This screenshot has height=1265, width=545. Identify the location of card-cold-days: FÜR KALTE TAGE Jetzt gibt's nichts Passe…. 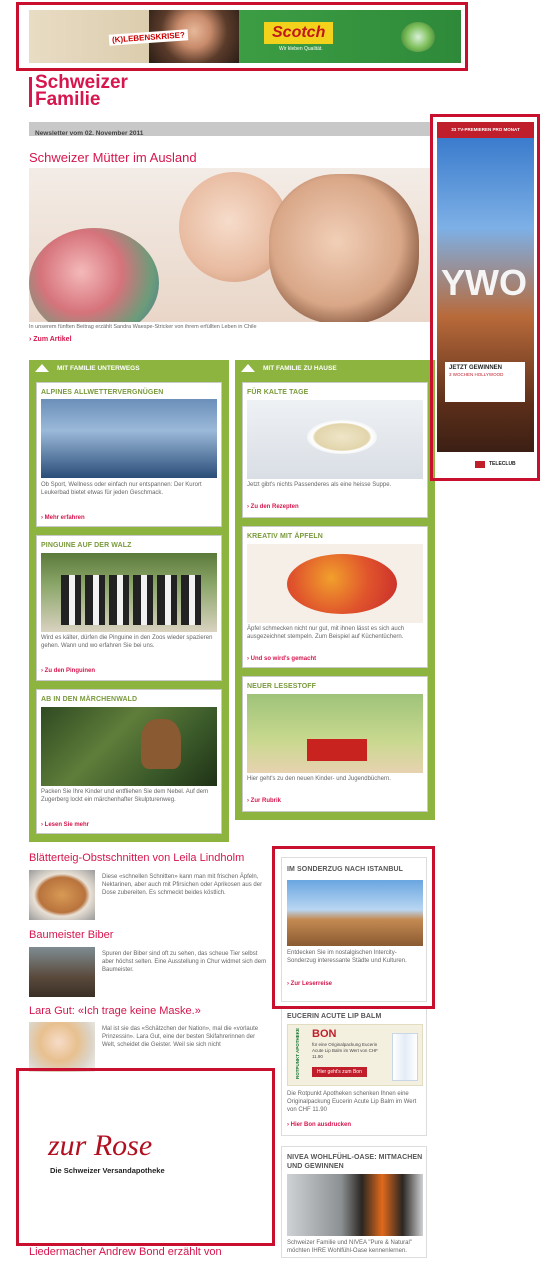
(335, 450).